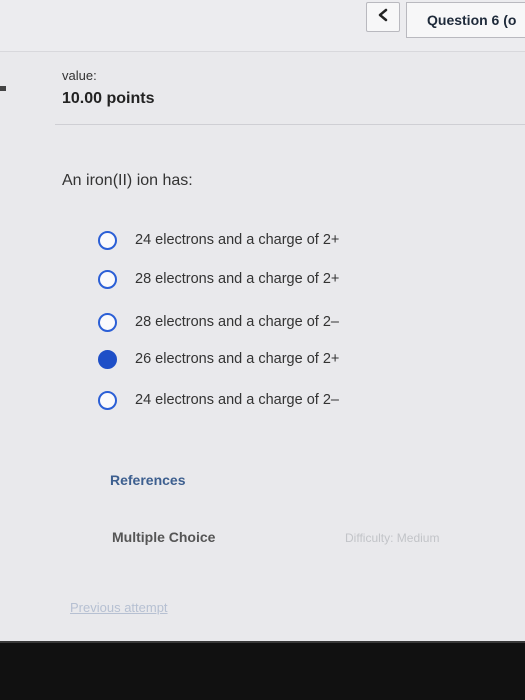  What do you see at coordinates (237, 279) in the screenshot?
I see `answer-option-label: 28 electrons and a charge of 2+` at bounding box center [237, 279].